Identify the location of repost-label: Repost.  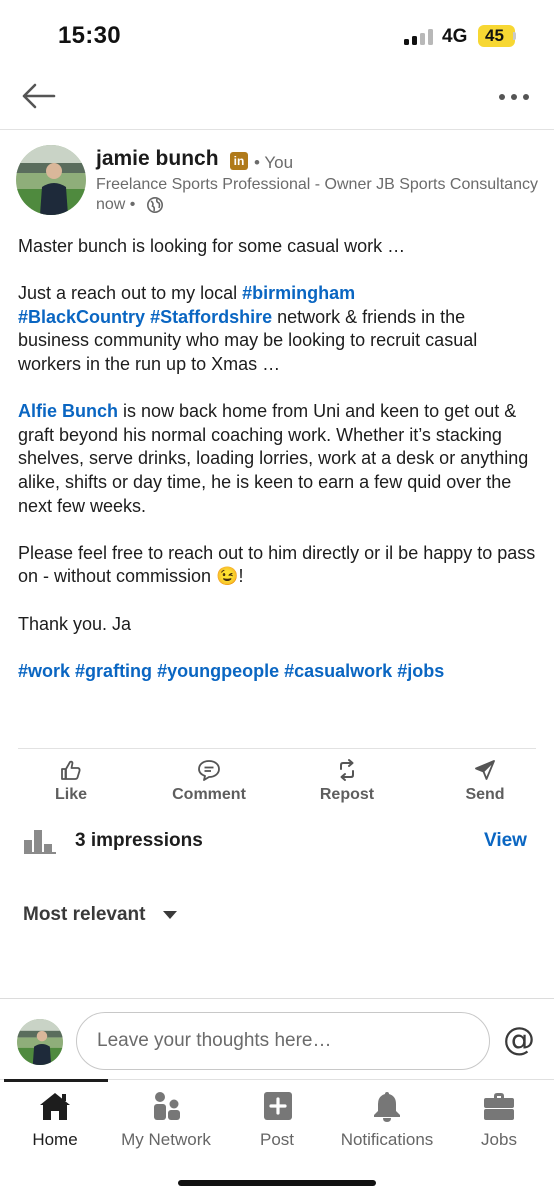
(347, 794).